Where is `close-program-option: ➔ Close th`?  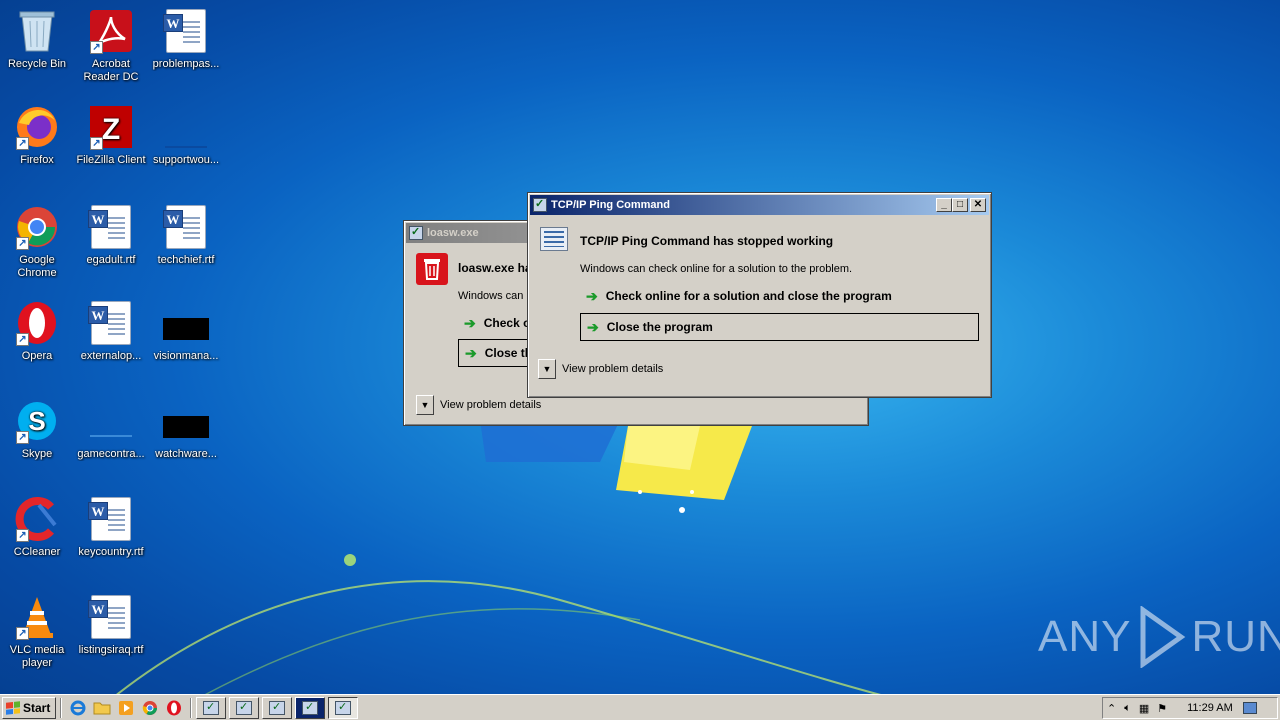 close-program-option: ➔ Close th is located at coordinates (498, 353).